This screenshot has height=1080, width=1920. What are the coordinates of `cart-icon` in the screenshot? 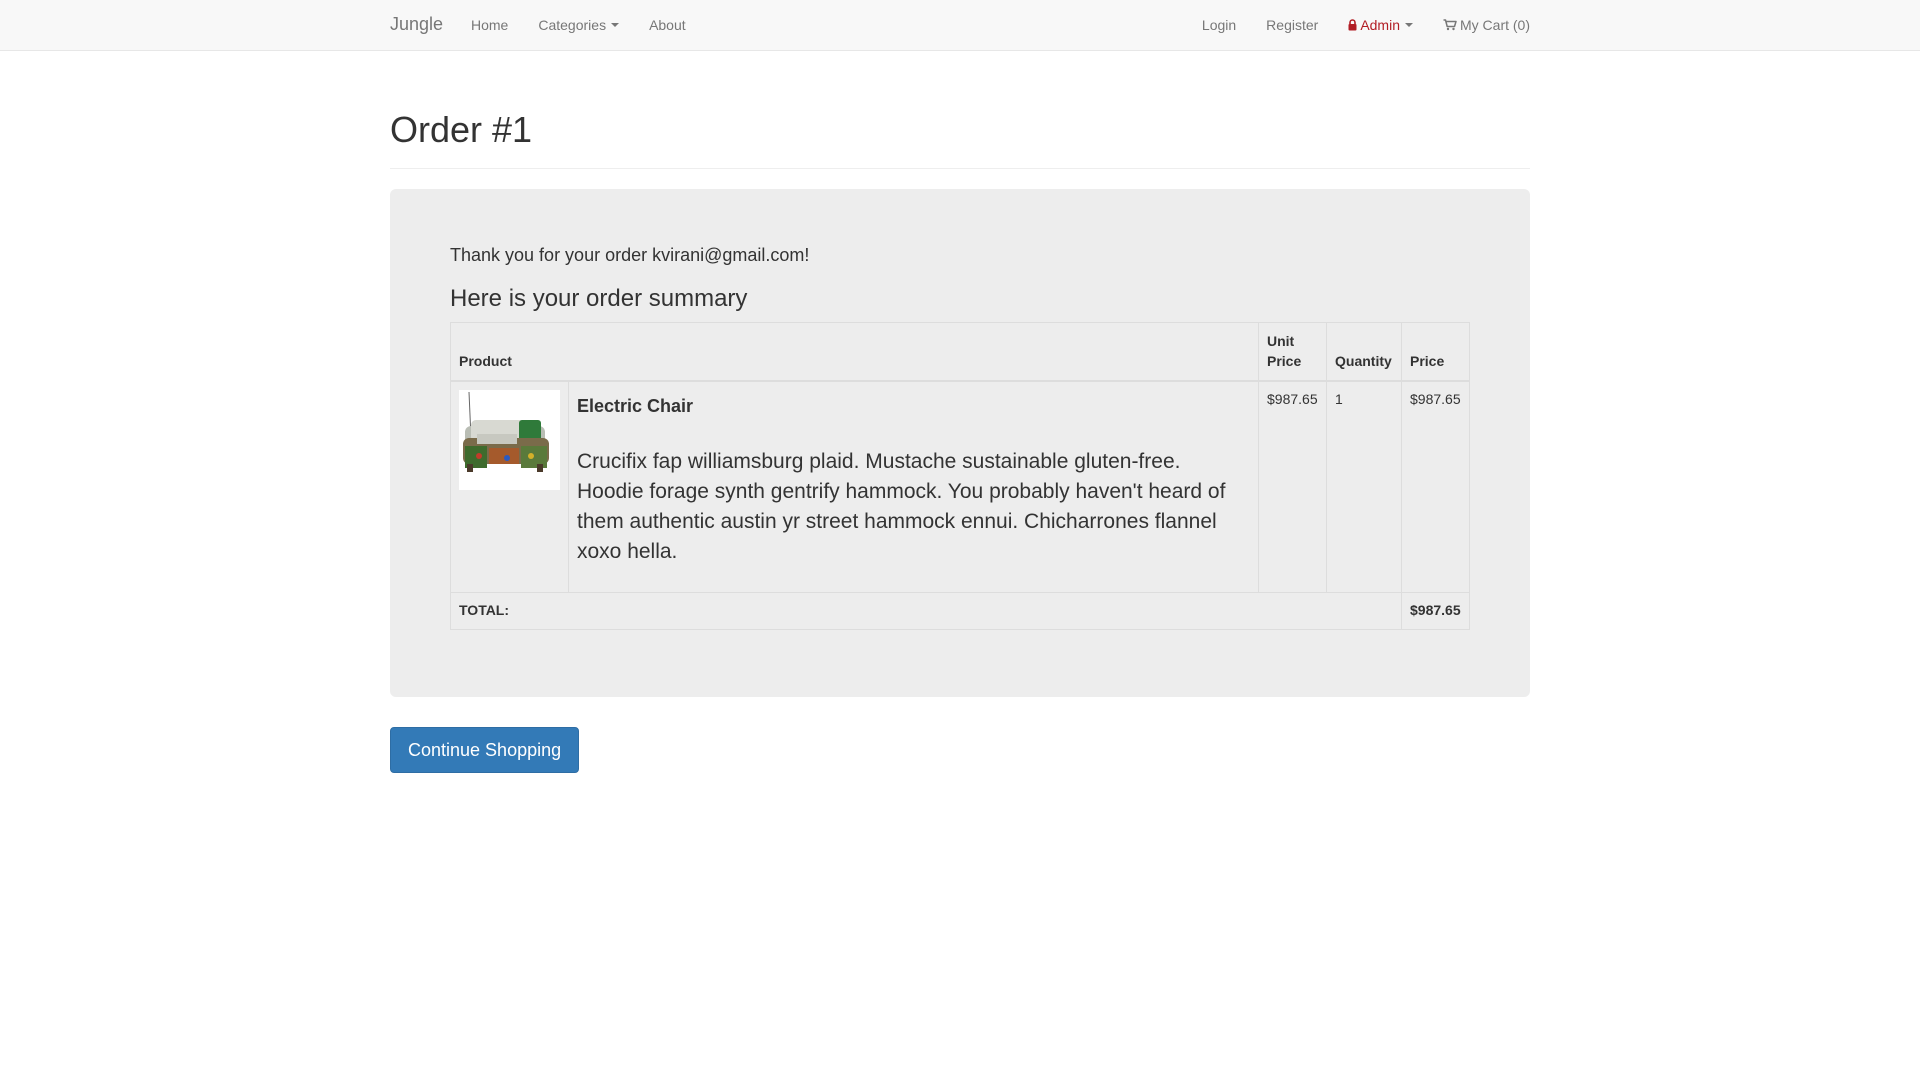 It's located at (1450, 25).